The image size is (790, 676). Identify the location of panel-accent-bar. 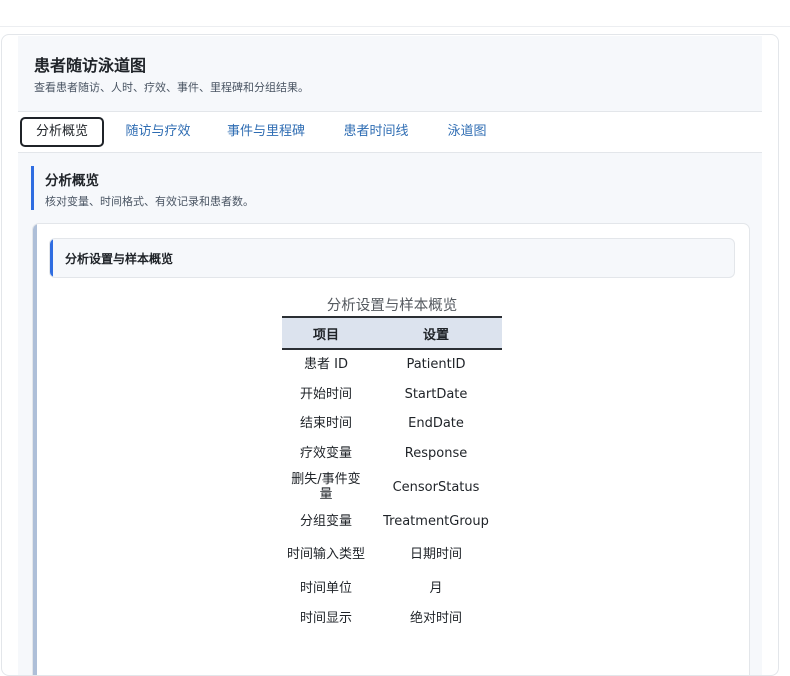
(35, 449).